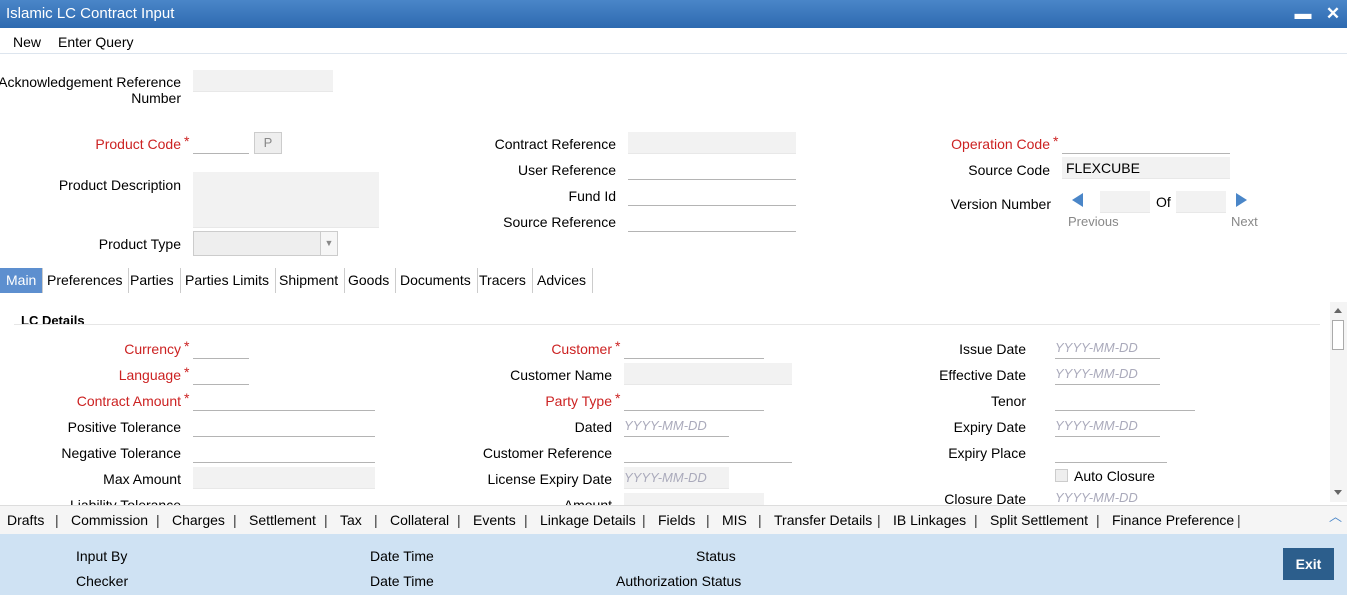 This screenshot has height=595, width=1347. What do you see at coordinates (676, 478) in the screenshot?
I see `license-expiry-date-input: YYYY-MM-DD` at bounding box center [676, 478].